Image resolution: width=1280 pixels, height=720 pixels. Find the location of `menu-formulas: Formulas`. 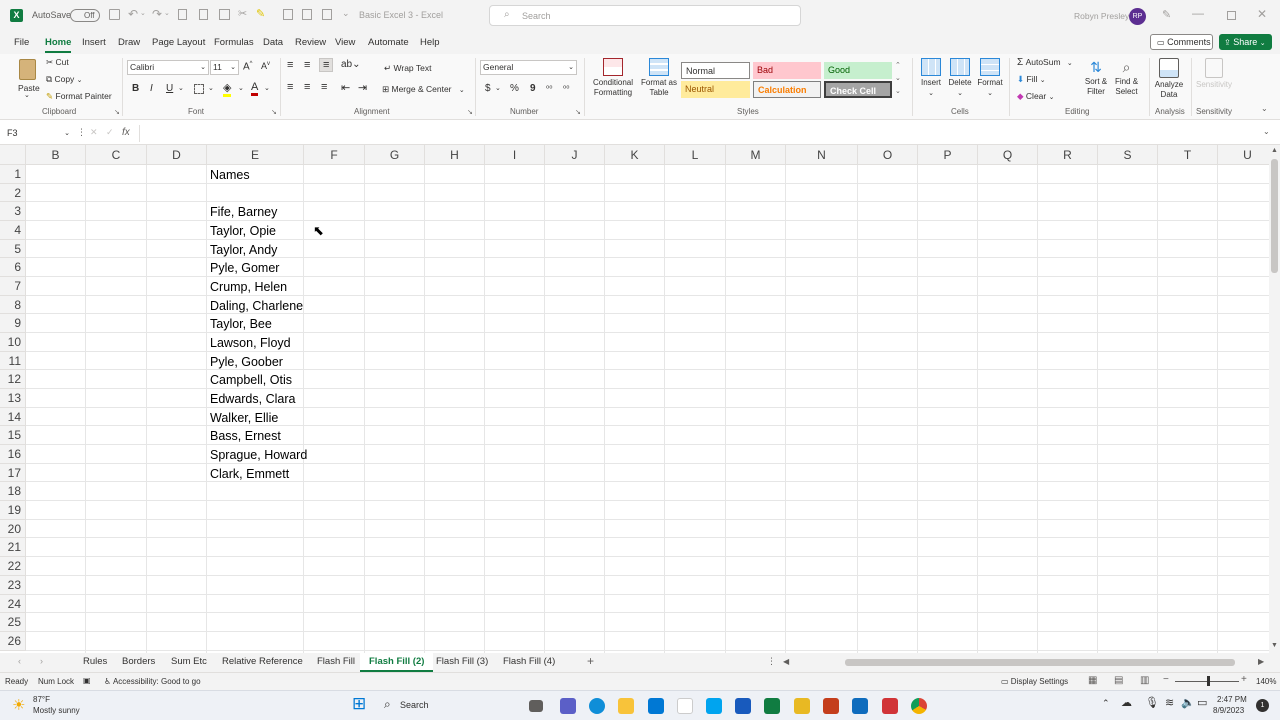

menu-formulas: Formulas is located at coordinates (234, 42).